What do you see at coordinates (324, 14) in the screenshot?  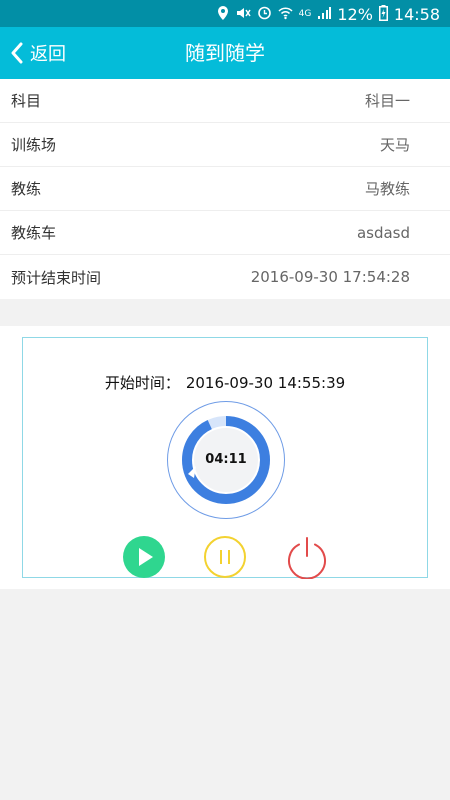 I see `signal-icon` at bounding box center [324, 14].